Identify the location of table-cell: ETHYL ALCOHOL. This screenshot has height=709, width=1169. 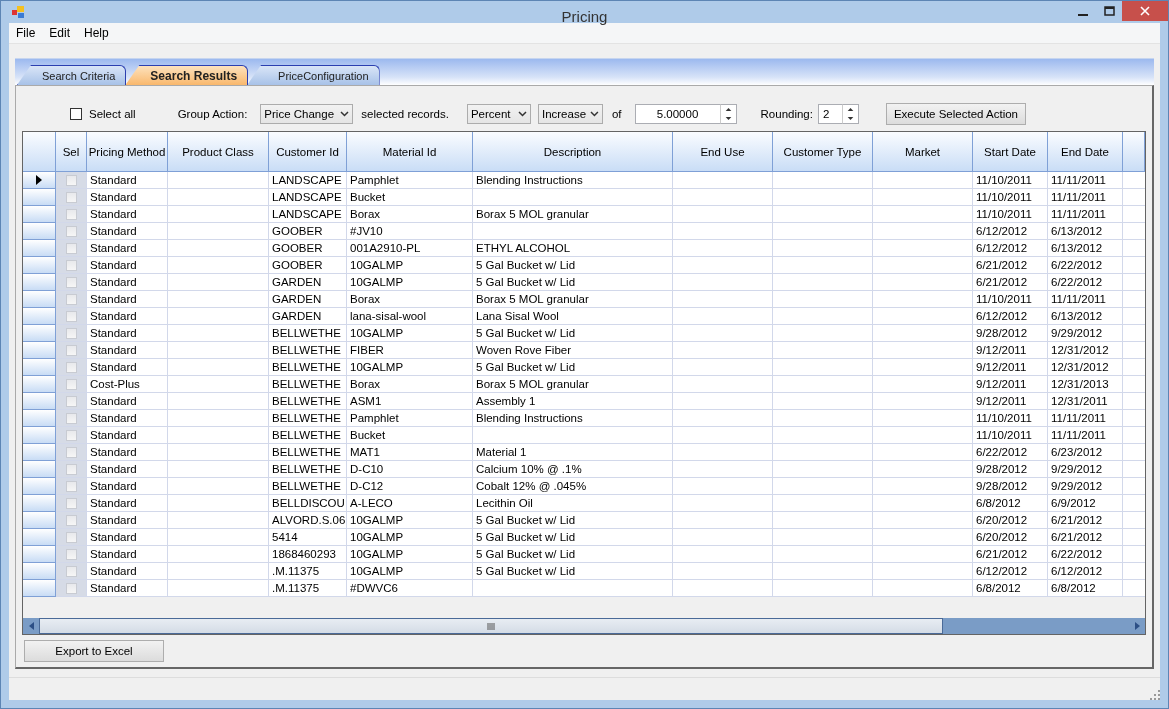
(573, 248).